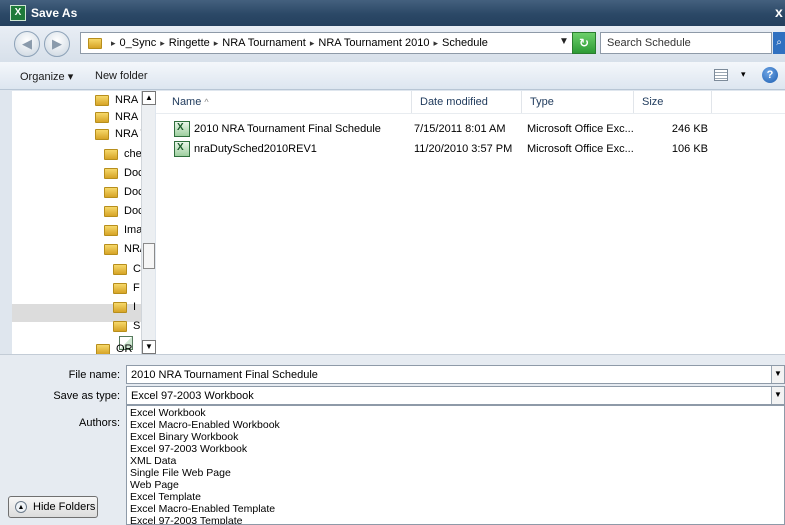 Image resolution: width=785 pixels, height=525 pixels. What do you see at coordinates (189, 43) in the screenshot?
I see `breadcrumb-item: Ringette` at bounding box center [189, 43].